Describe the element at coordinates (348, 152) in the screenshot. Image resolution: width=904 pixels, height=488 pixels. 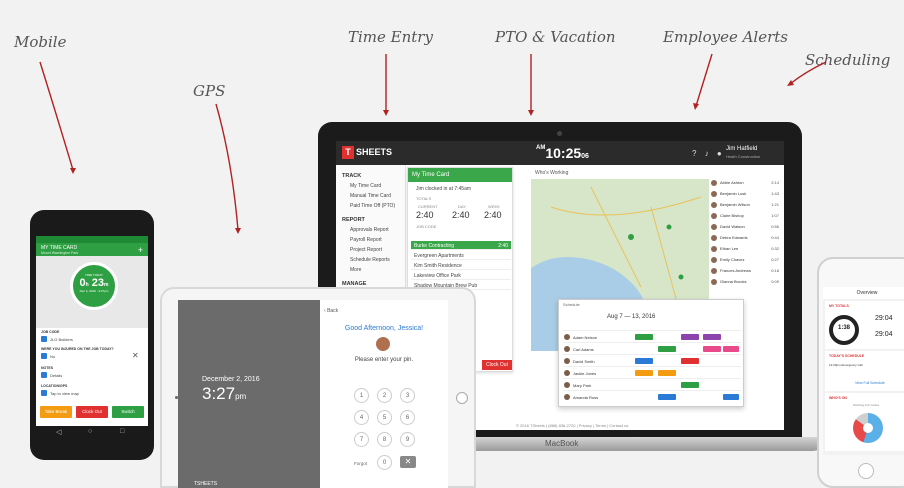
I see `tsheets-logo: T` at that location.